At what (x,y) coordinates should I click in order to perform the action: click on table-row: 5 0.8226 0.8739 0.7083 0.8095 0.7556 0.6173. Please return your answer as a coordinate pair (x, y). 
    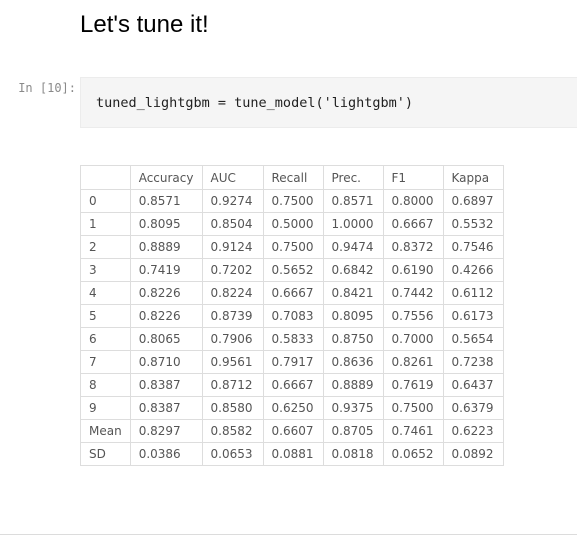
    Looking at the image, I should click on (292, 316).